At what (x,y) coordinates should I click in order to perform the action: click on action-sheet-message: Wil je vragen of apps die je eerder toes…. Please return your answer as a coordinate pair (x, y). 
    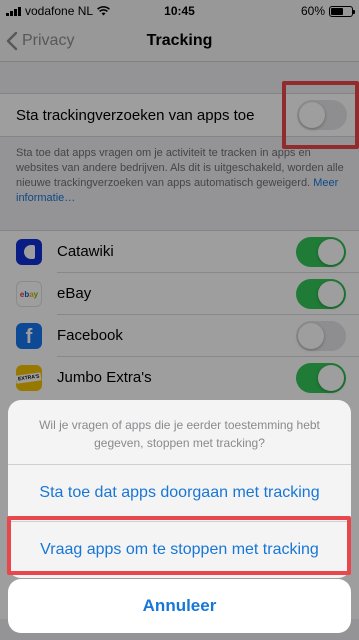
    Looking at the image, I should click on (179, 434).